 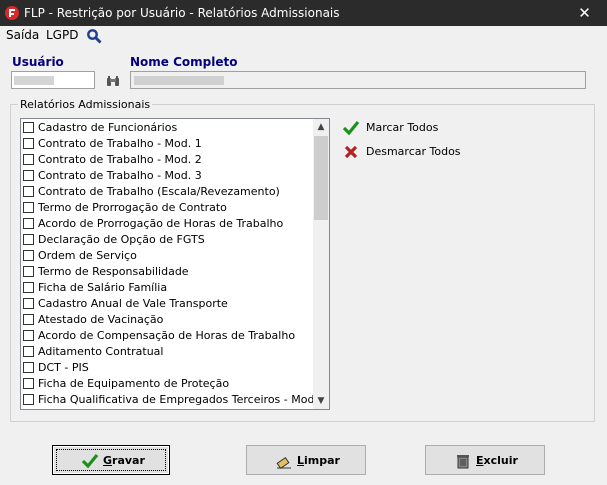 I want to click on checklist-item: Contrato de Trabalho - Mod. 2, so click(x=168, y=160).